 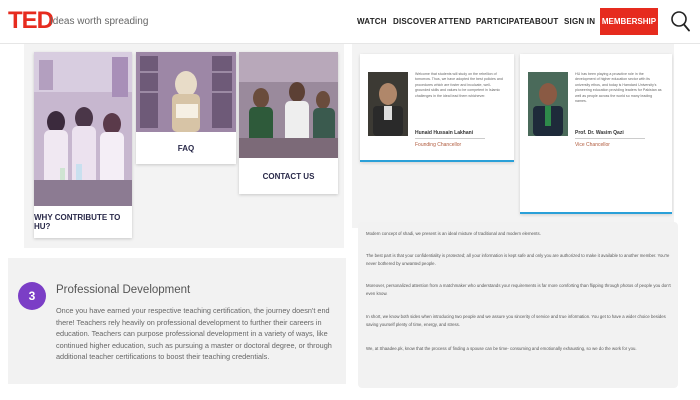 I want to click on why-contribute-label: WHY CONTRIBUTE TO HU?, so click(x=77, y=222).